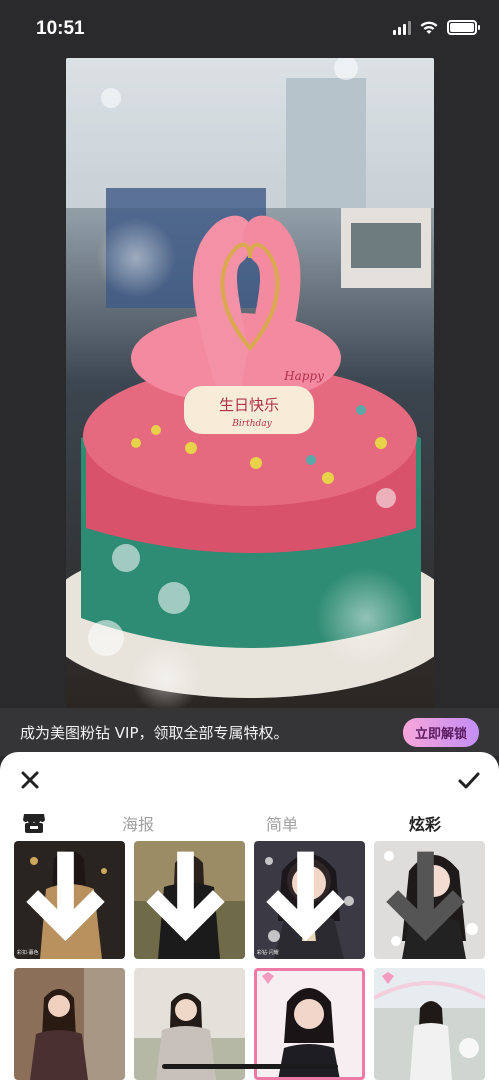 The height and width of the screenshot is (1080, 499). I want to click on frame-thumbnail: 彩扣·暮色, so click(69, 900).